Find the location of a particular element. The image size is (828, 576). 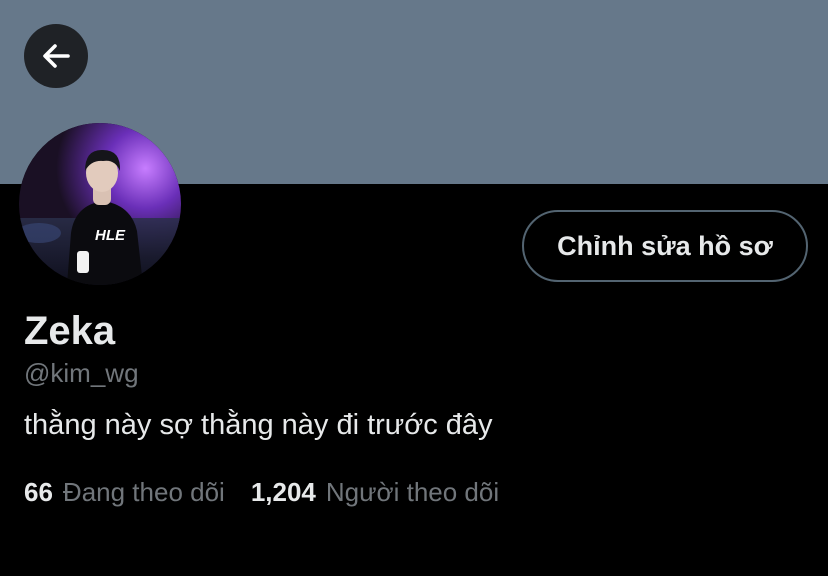

display-name: Zeka is located at coordinates (70, 331).